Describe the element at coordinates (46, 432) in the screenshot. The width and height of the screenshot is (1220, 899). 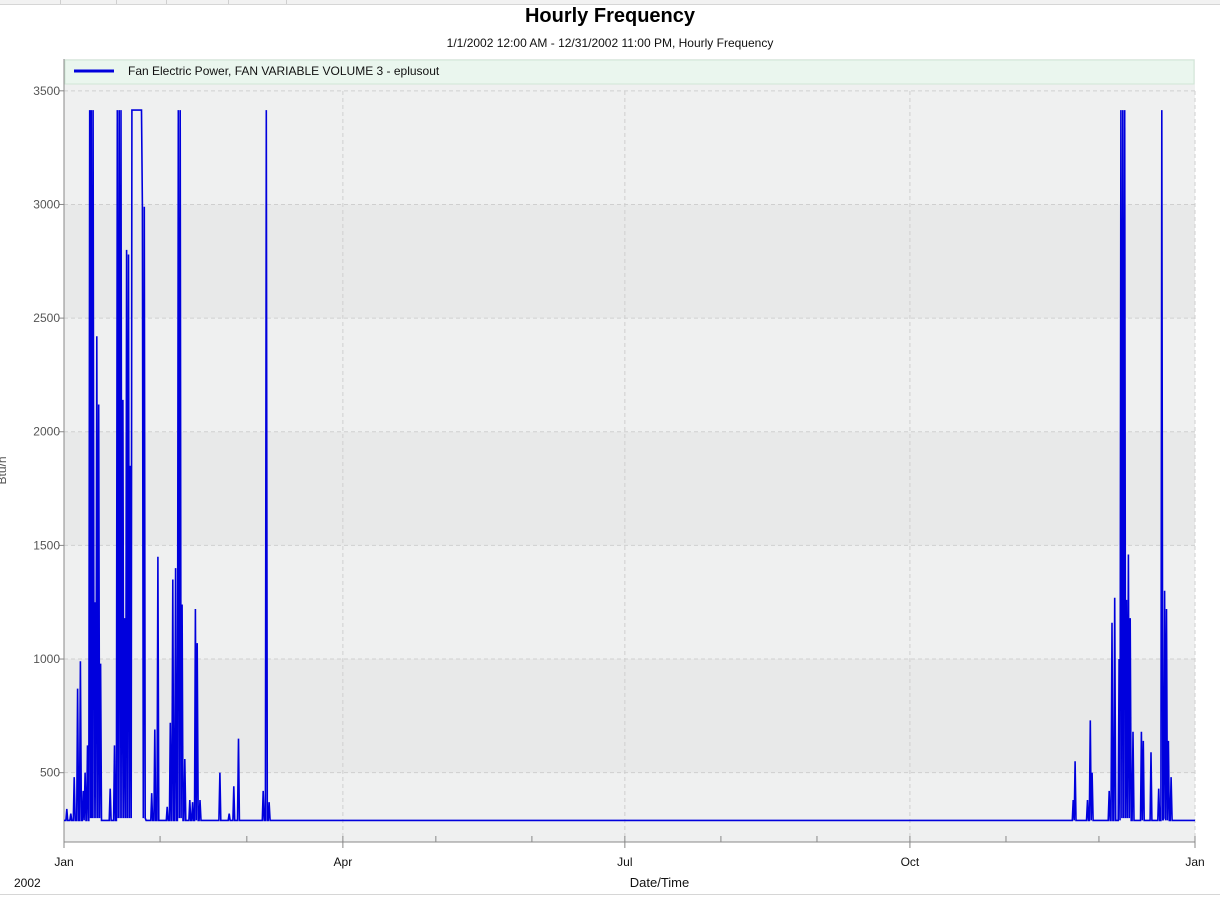
I see `y-tick-label: 2000` at that location.